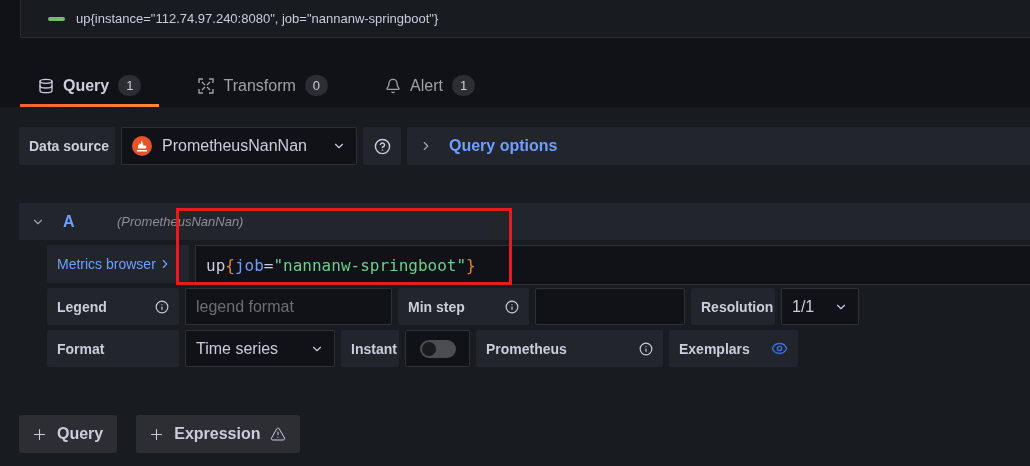 The image size is (1030, 466). What do you see at coordinates (118, 264) in the screenshot?
I see `metrics-browser-button: Metrics browser` at bounding box center [118, 264].